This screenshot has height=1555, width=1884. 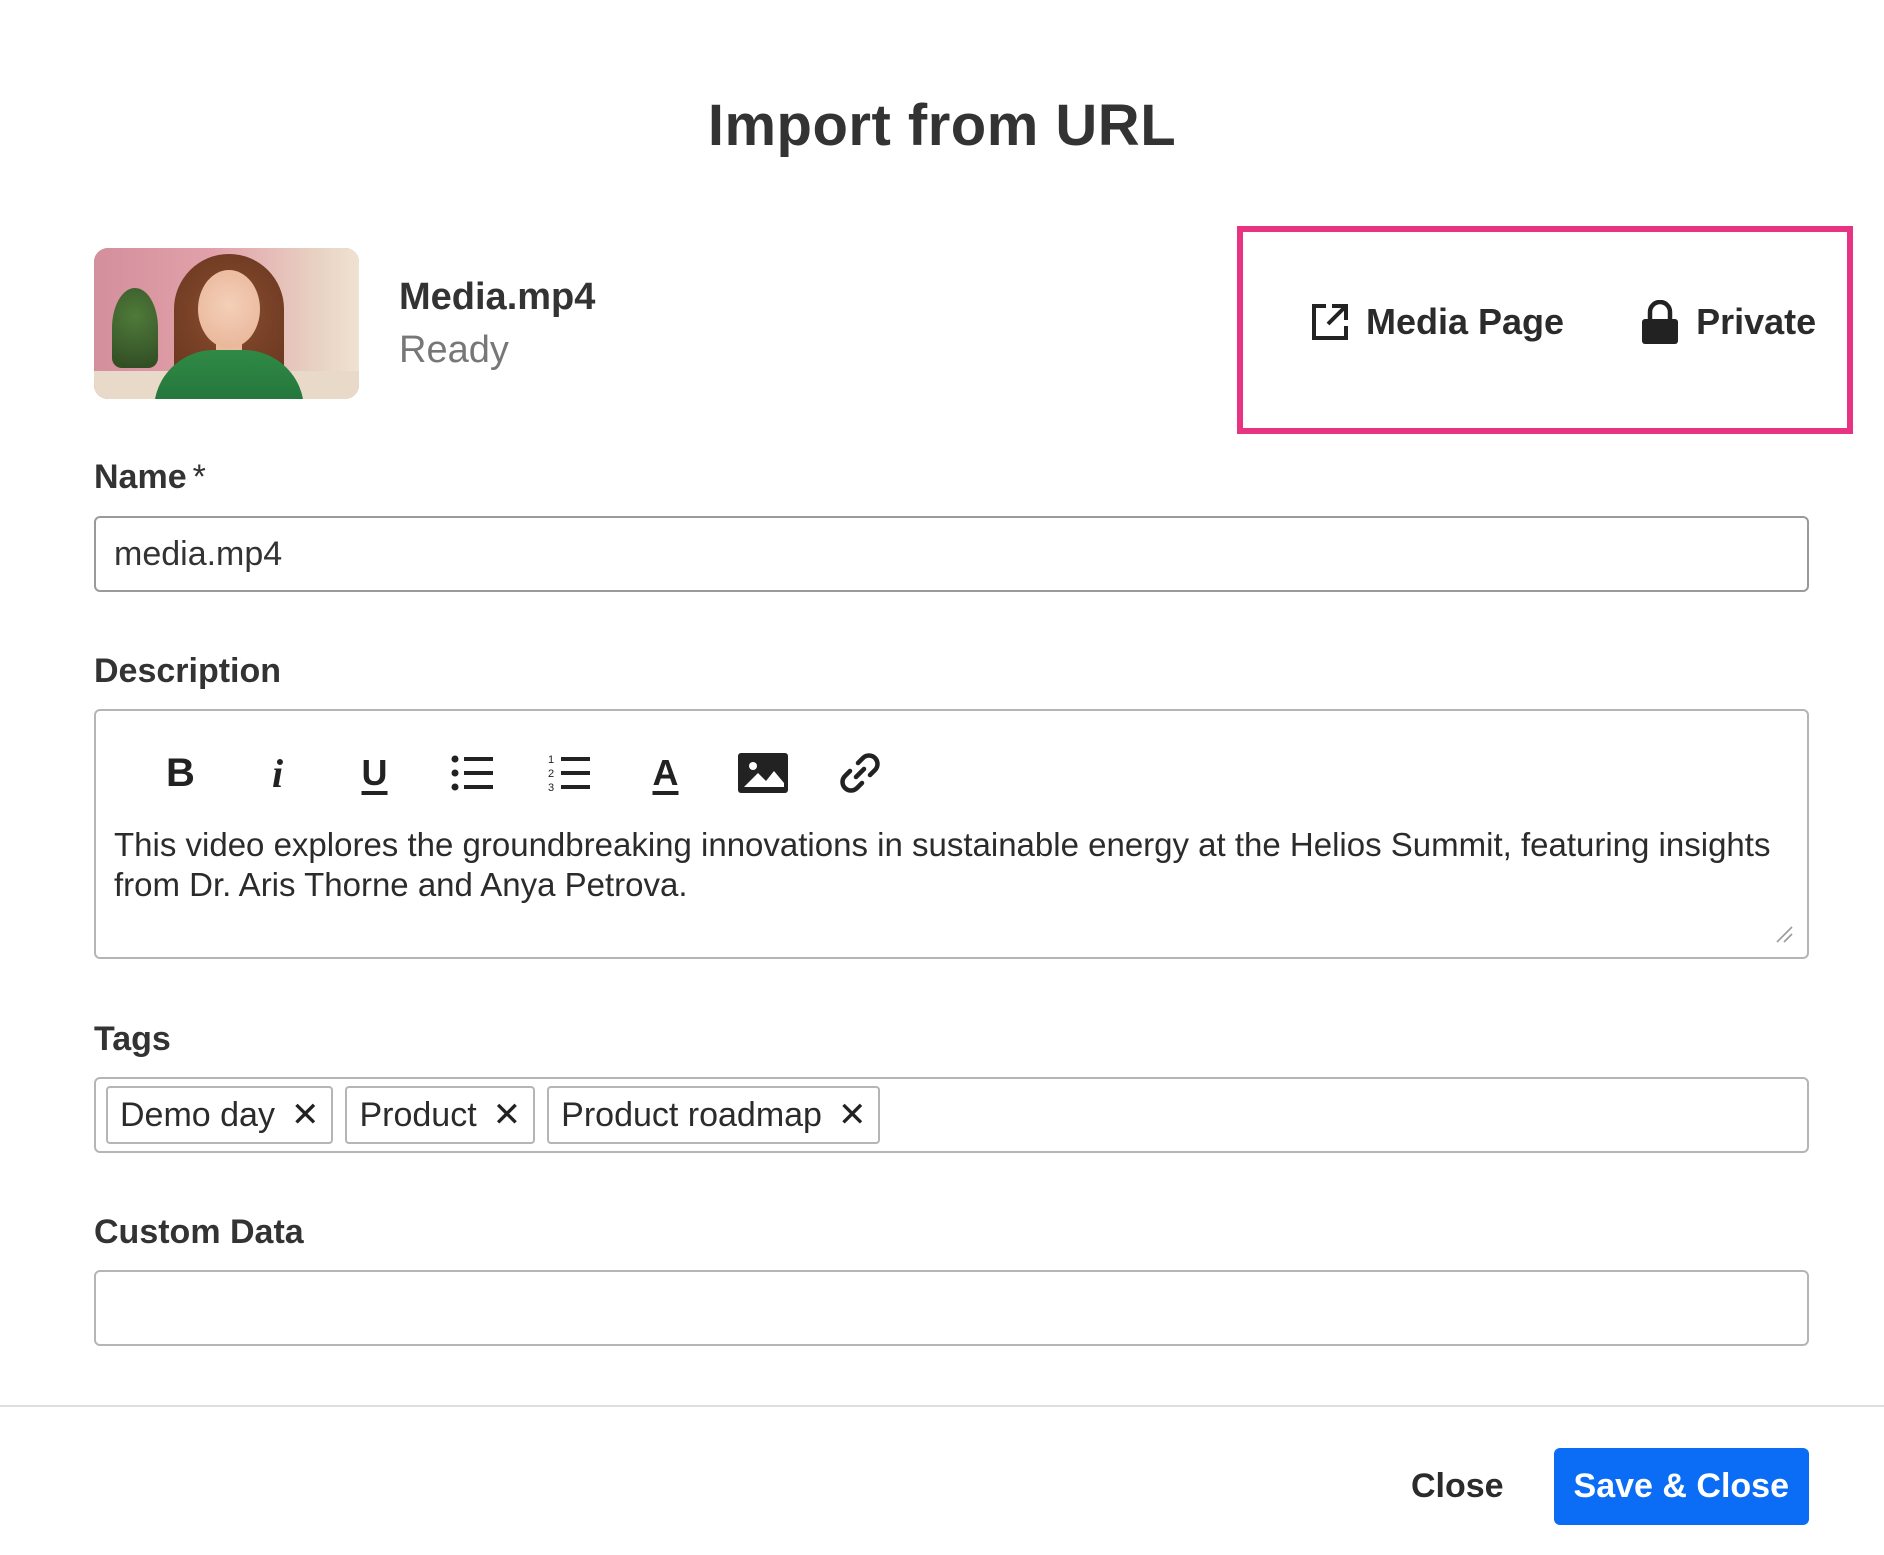 What do you see at coordinates (942, 125) in the screenshot?
I see `dialog-title: Import from URL` at bounding box center [942, 125].